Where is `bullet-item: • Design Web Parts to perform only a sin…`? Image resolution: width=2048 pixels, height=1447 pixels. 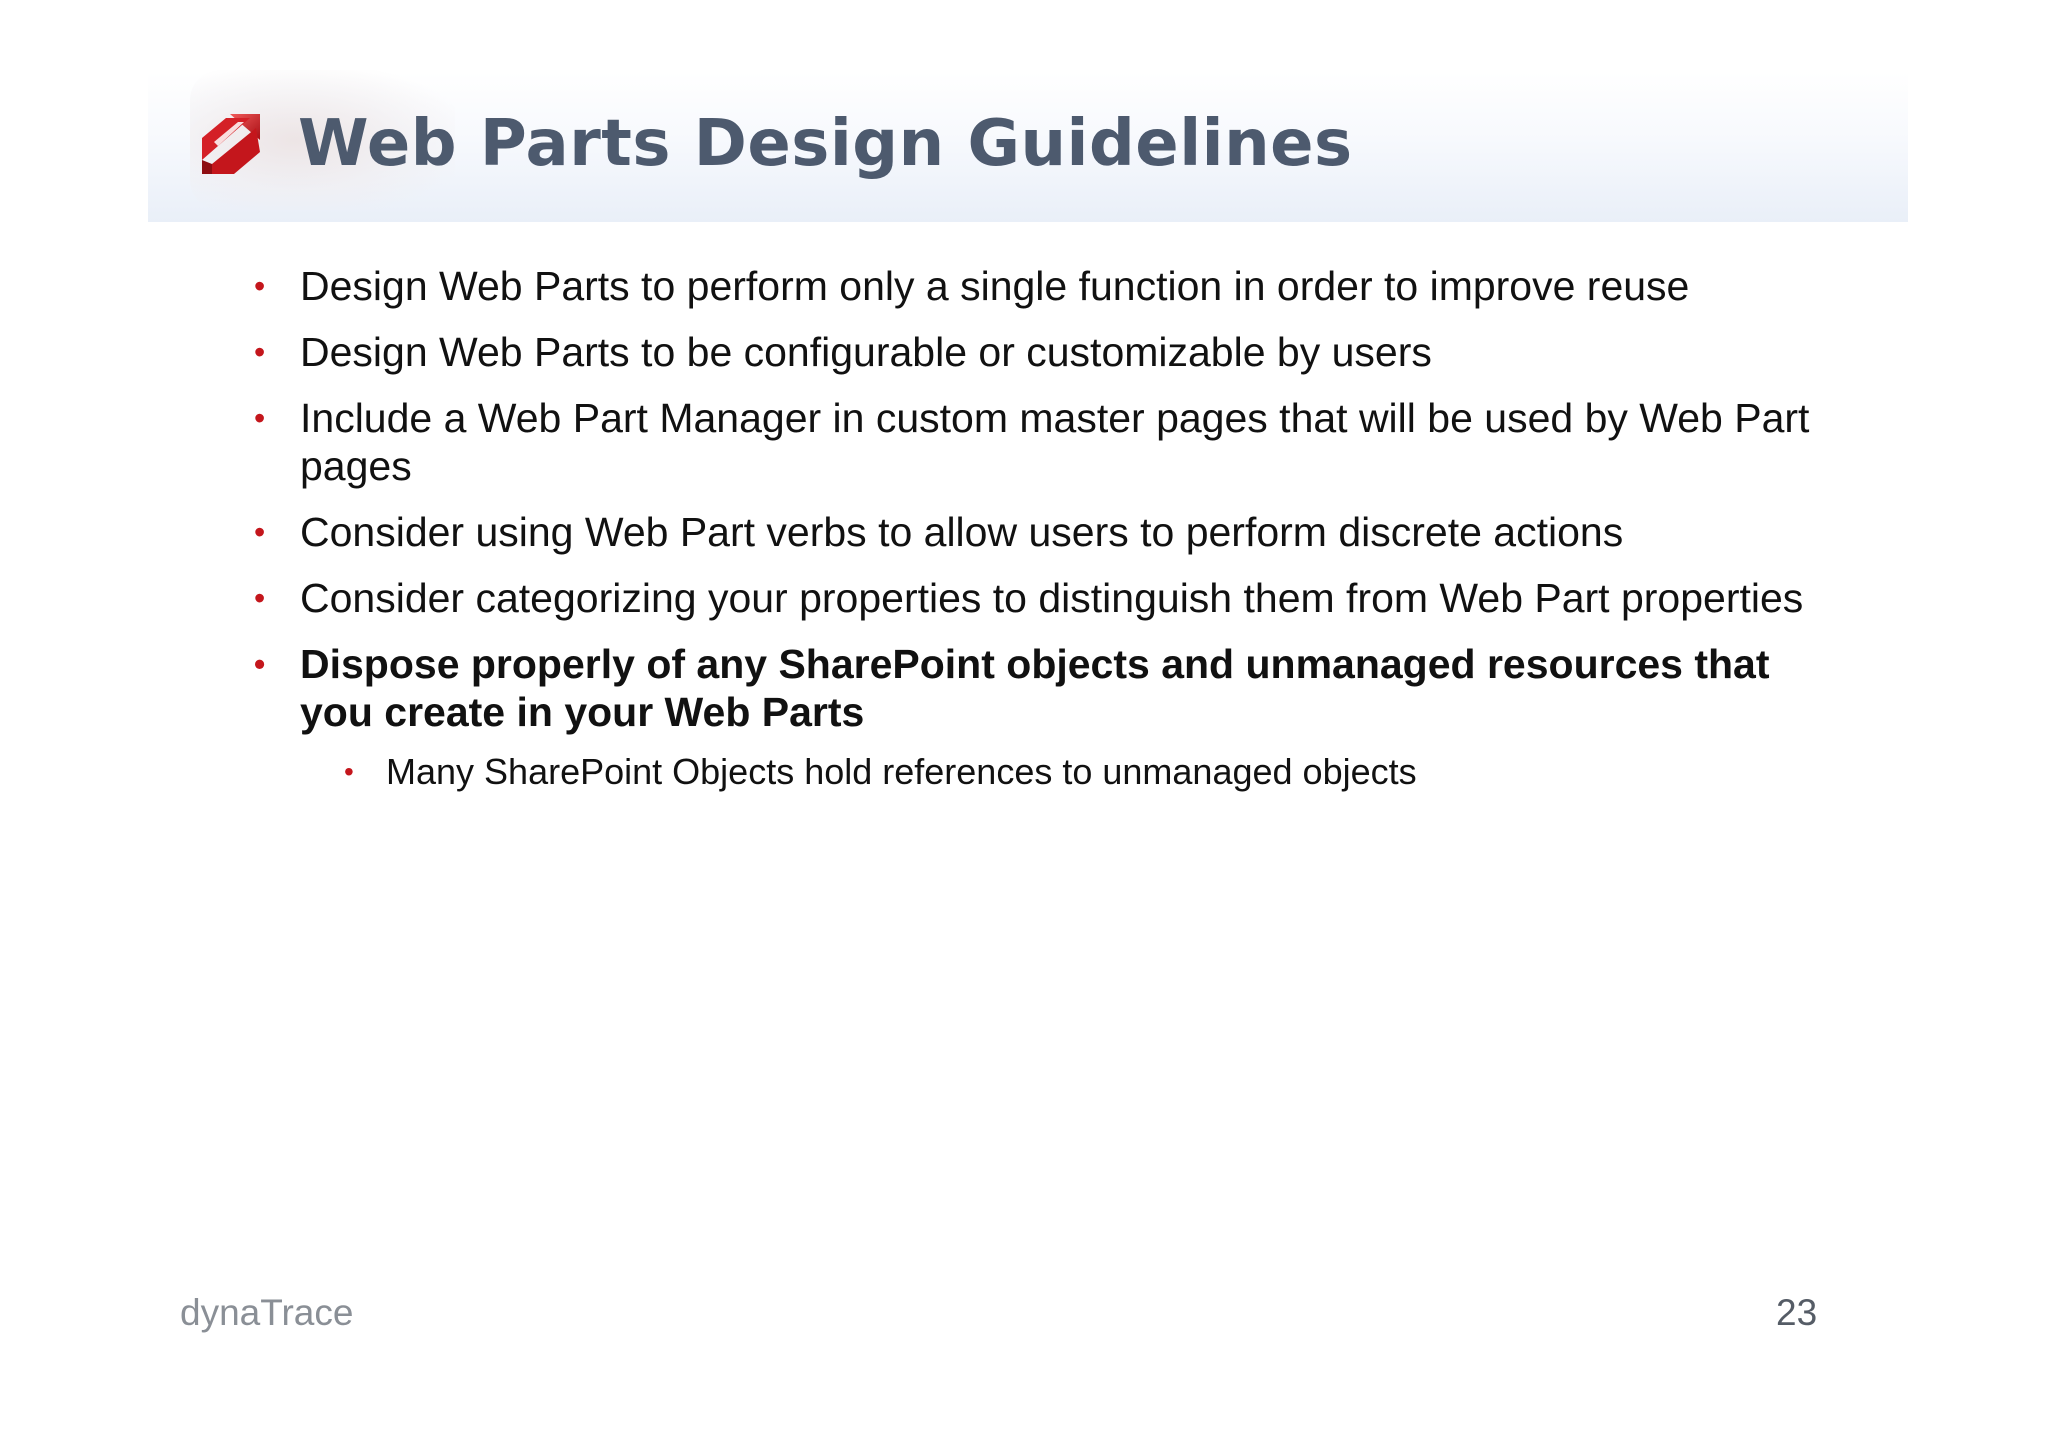 bullet-item: • Design Web Parts to perform only a sin… is located at coordinates (1040, 286).